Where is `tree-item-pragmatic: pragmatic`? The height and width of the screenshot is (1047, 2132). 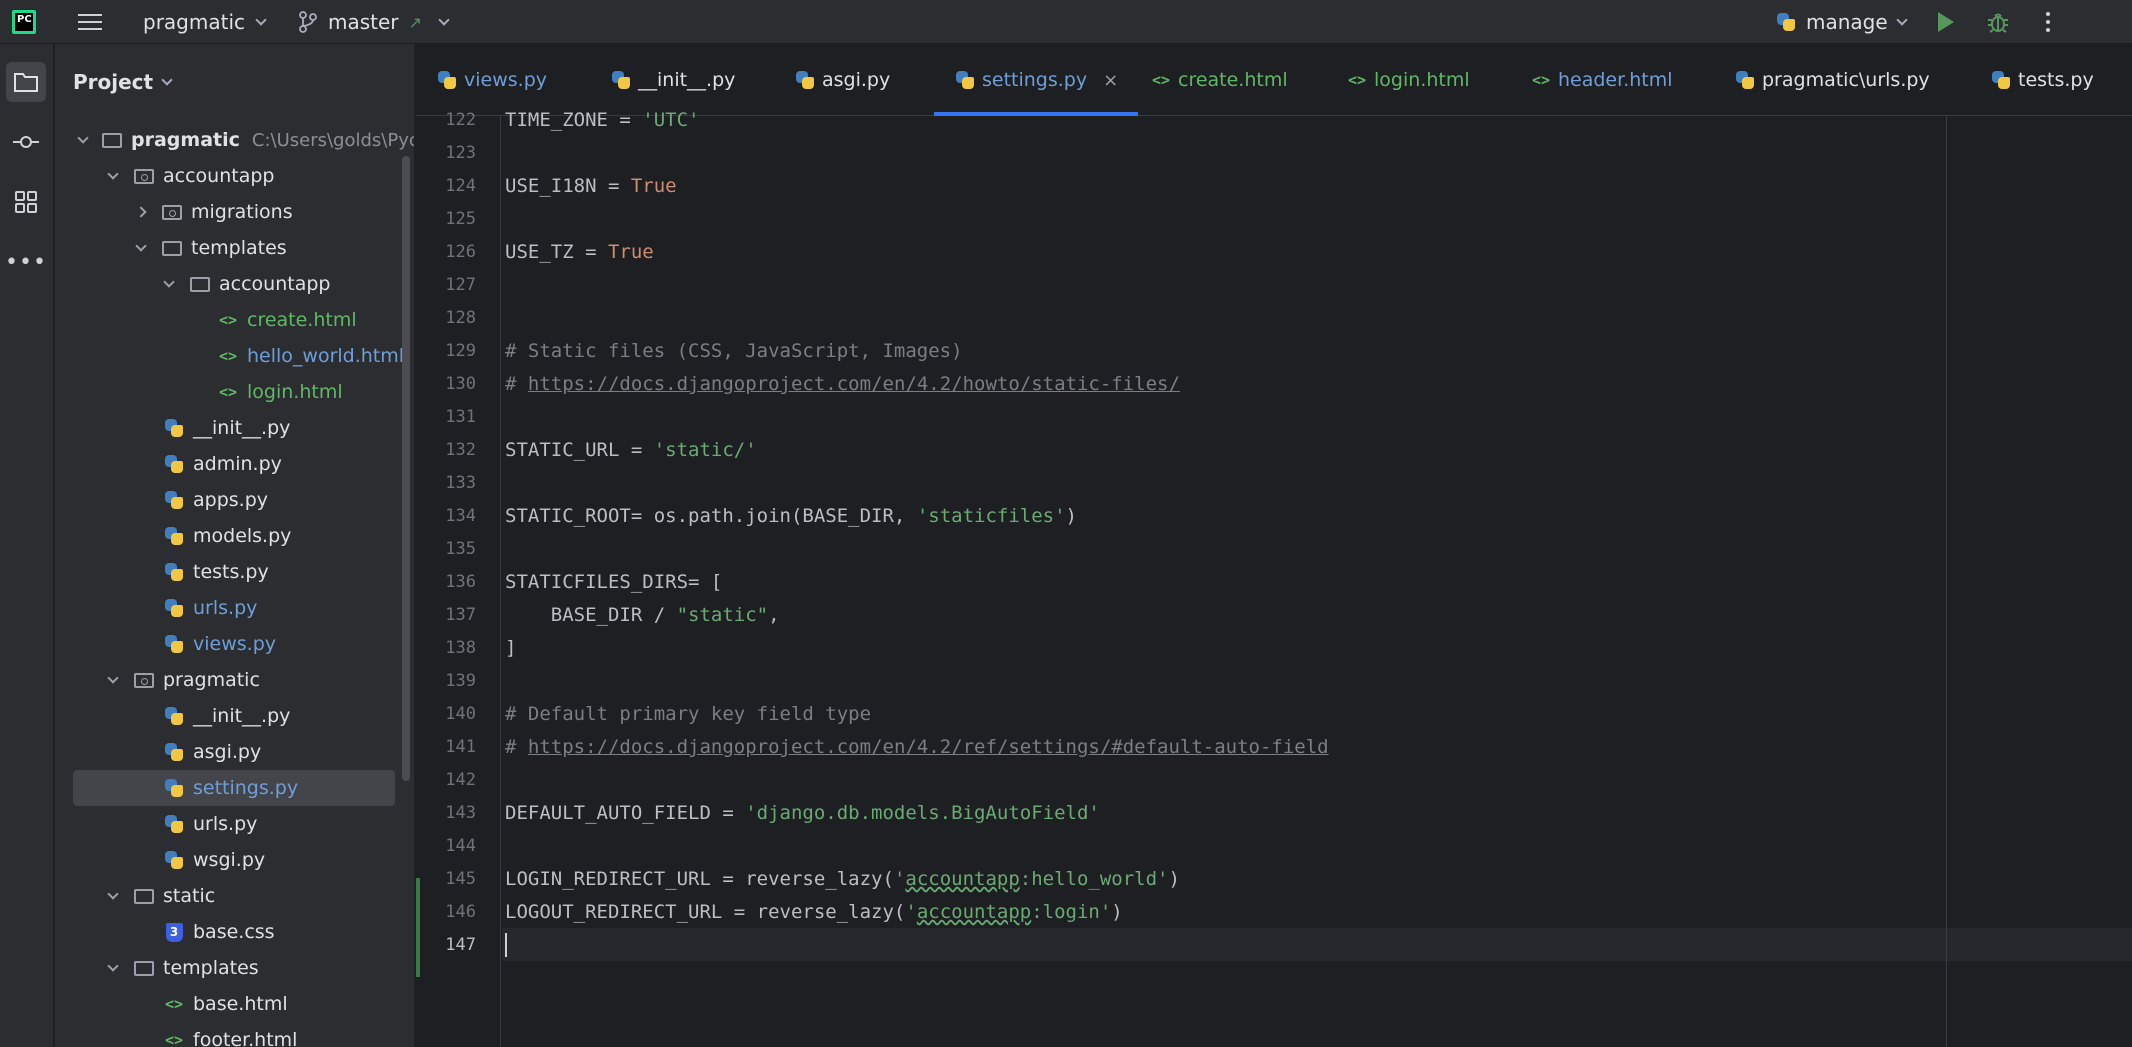
tree-item-pragmatic: pragmatic is located at coordinates (230, 680).